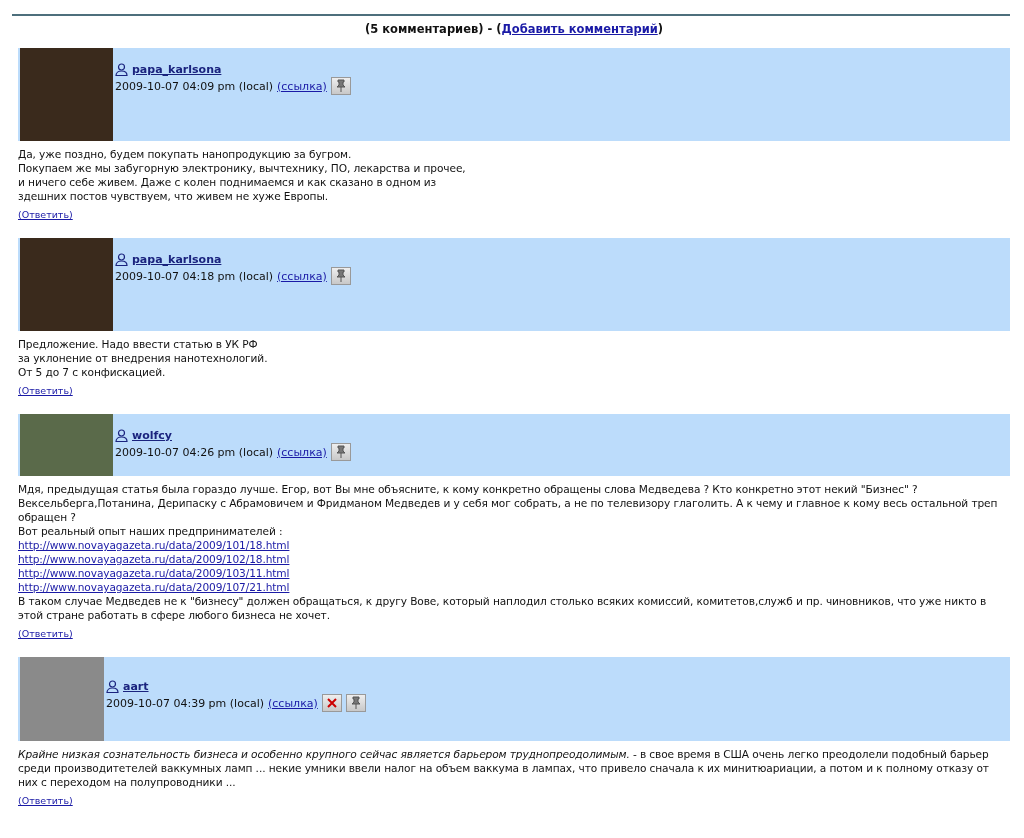 This screenshot has height=838, width=1024. I want to click on add-comment-link: Добавить комментарий, so click(579, 29).